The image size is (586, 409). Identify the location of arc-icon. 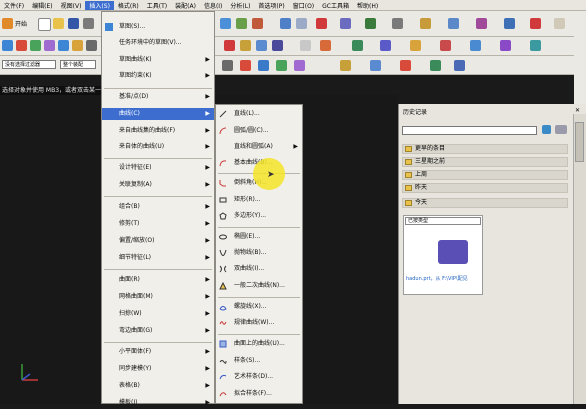
(21, 45).